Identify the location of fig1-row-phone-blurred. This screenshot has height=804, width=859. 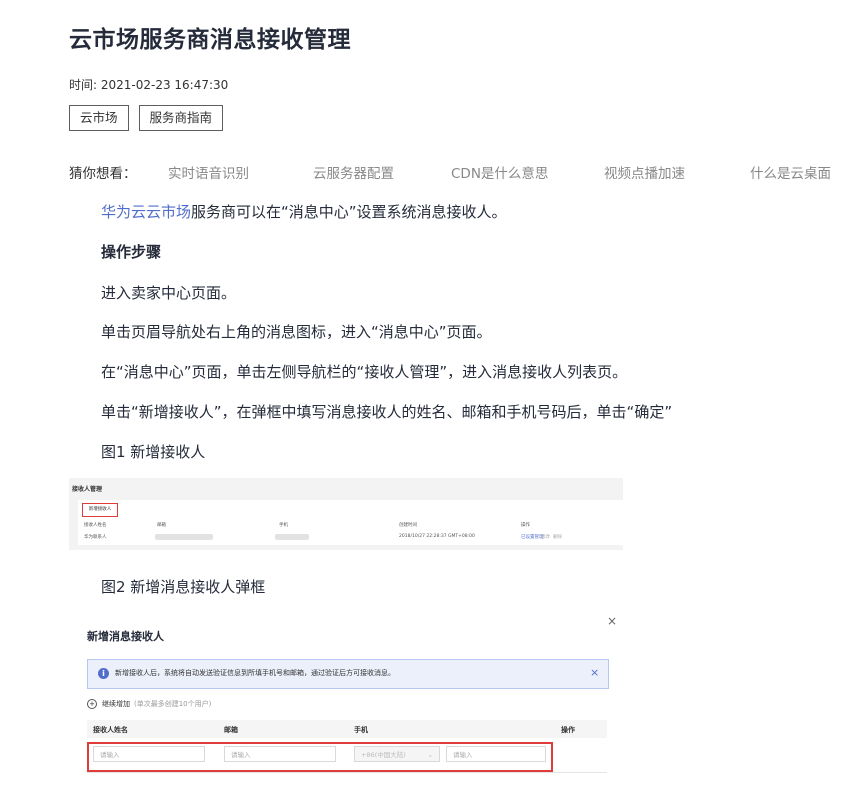
(292, 537).